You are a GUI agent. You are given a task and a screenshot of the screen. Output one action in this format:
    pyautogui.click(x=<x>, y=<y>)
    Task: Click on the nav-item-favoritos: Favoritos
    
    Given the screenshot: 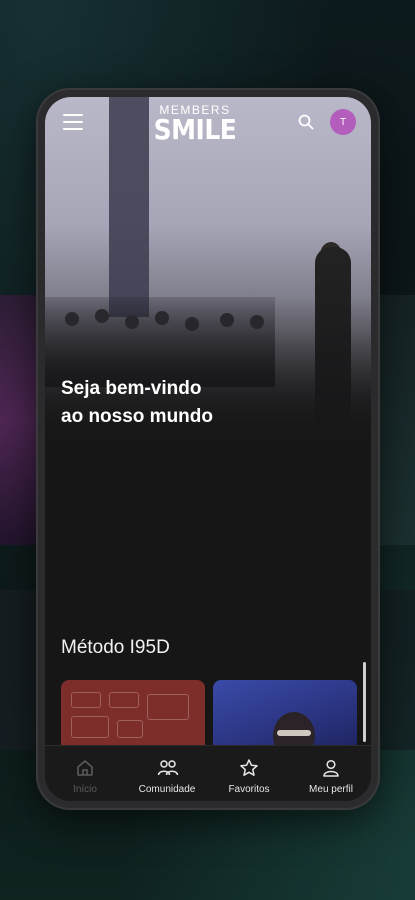 What is the action you would take?
    pyautogui.click(x=249, y=773)
    